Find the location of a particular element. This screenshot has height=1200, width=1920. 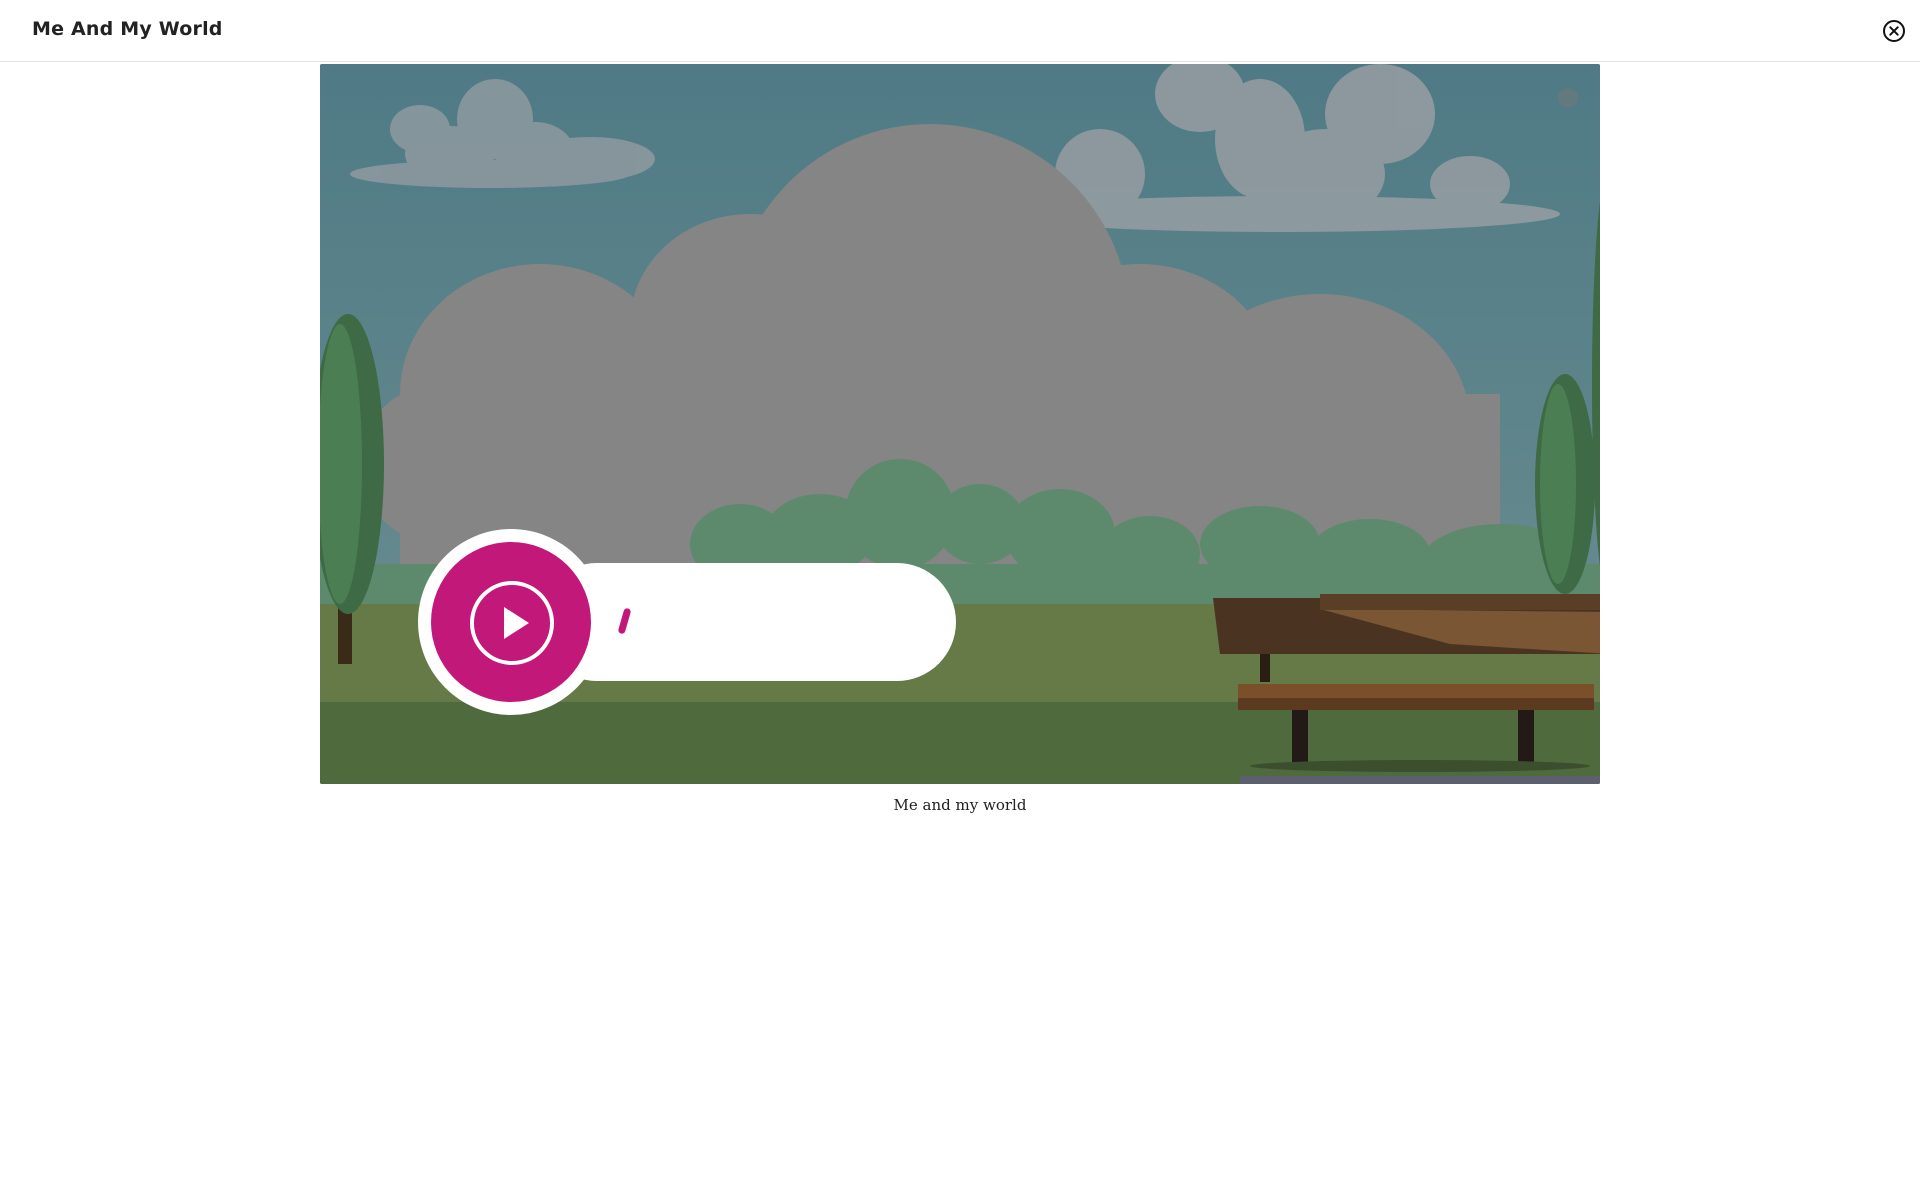

close-button is located at coordinates (1894, 31).